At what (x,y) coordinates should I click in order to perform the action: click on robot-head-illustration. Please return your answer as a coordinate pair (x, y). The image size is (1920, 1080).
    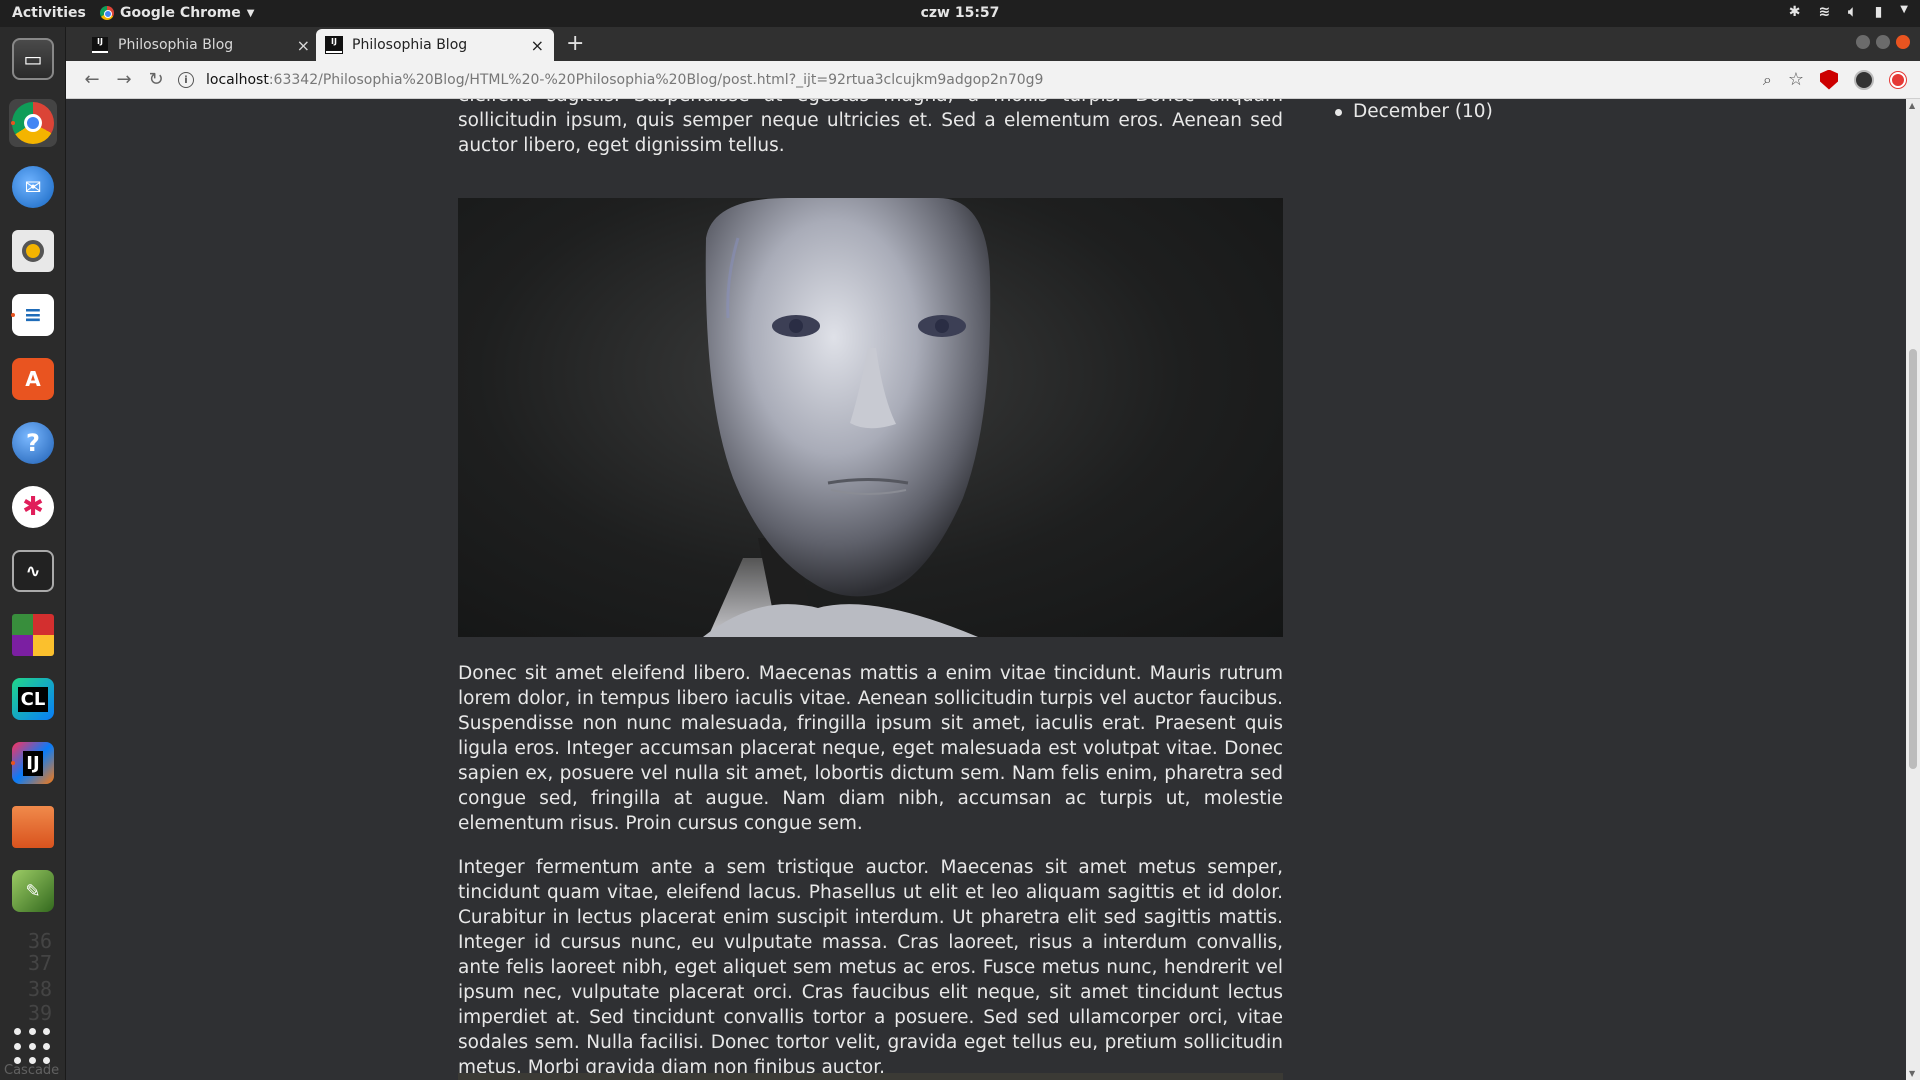
    Looking at the image, I should click on (847, 417).